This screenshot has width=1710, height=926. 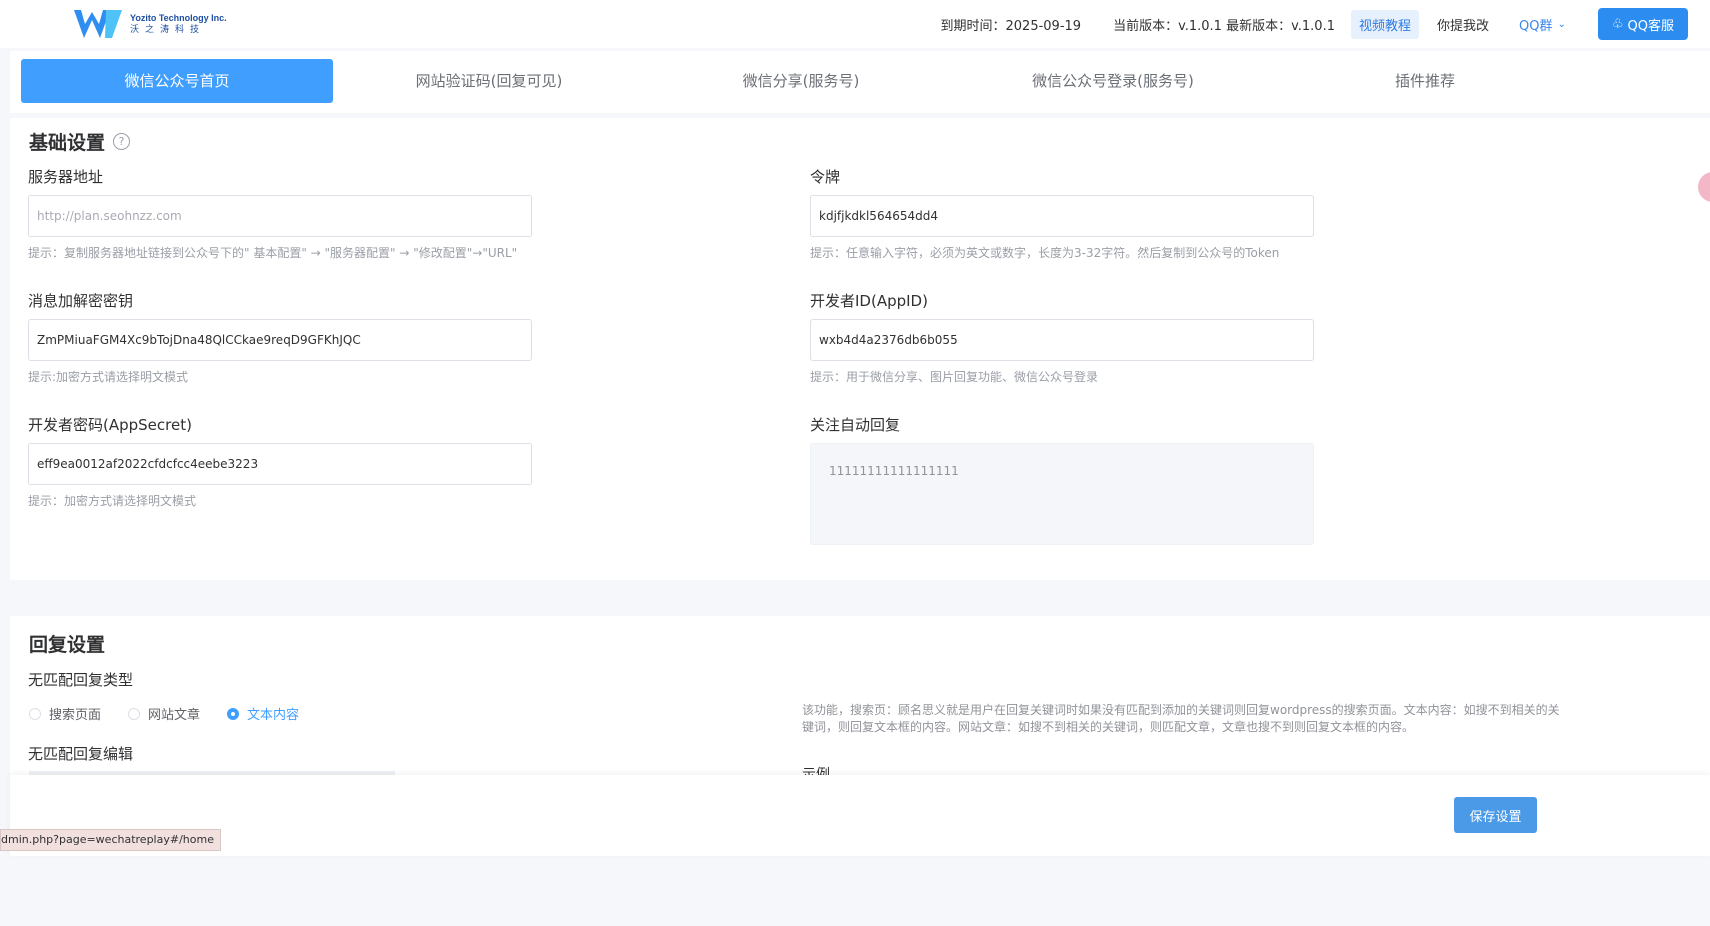 I want to click on qq-group-dropdown: QQ群 ⌄, so click(x=1542, y=24).